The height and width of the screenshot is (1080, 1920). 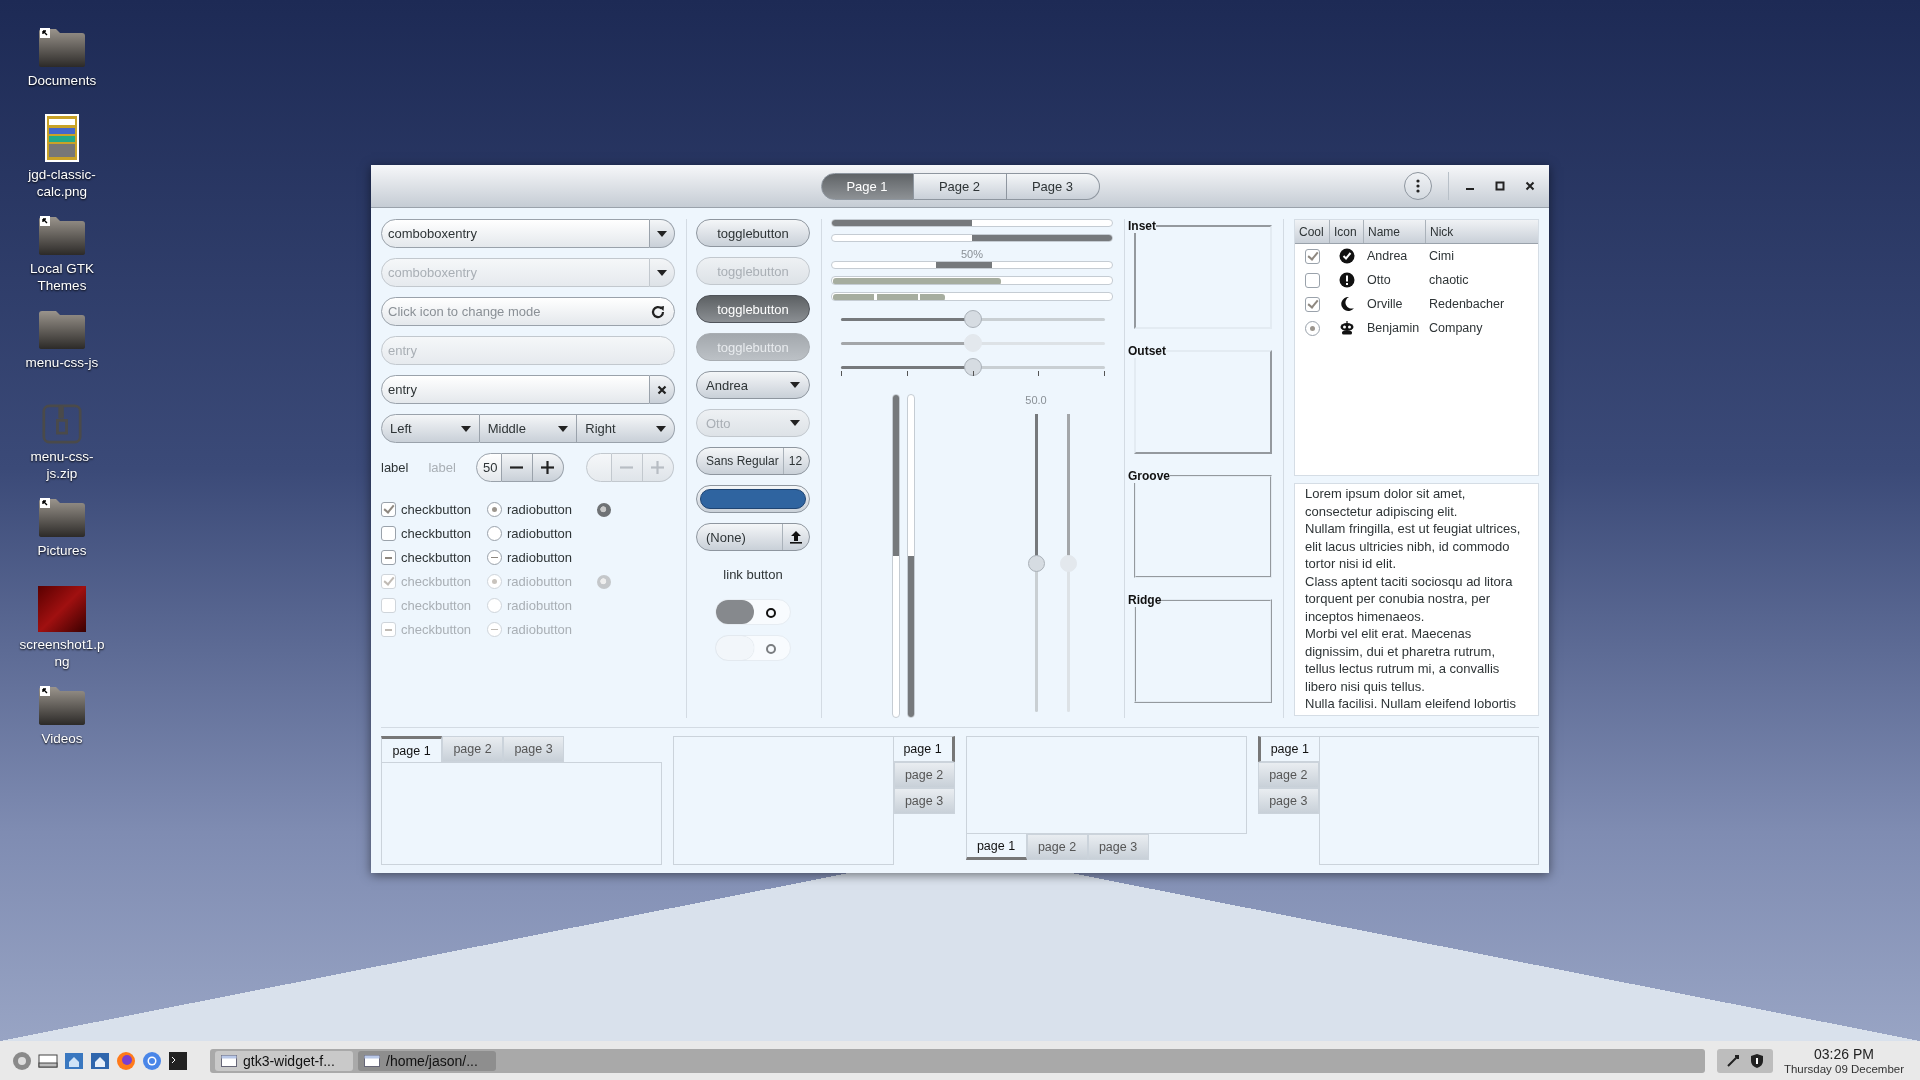 I want to click on increment-button, so click(x=548, y=467).